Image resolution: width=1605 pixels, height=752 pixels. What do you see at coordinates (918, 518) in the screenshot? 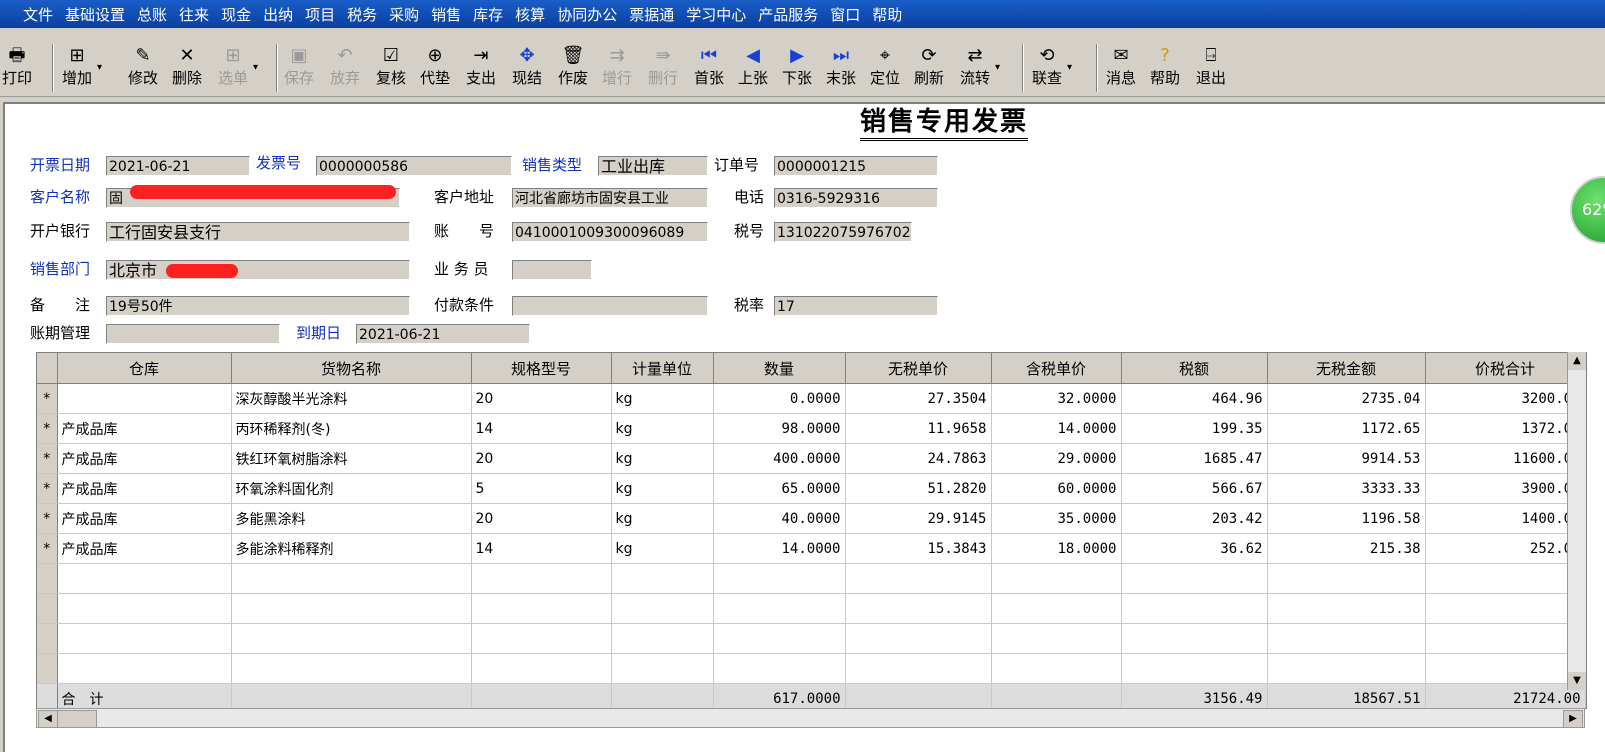
I see `table-cell-price: 29.9145` at bounding box center [918, 518].